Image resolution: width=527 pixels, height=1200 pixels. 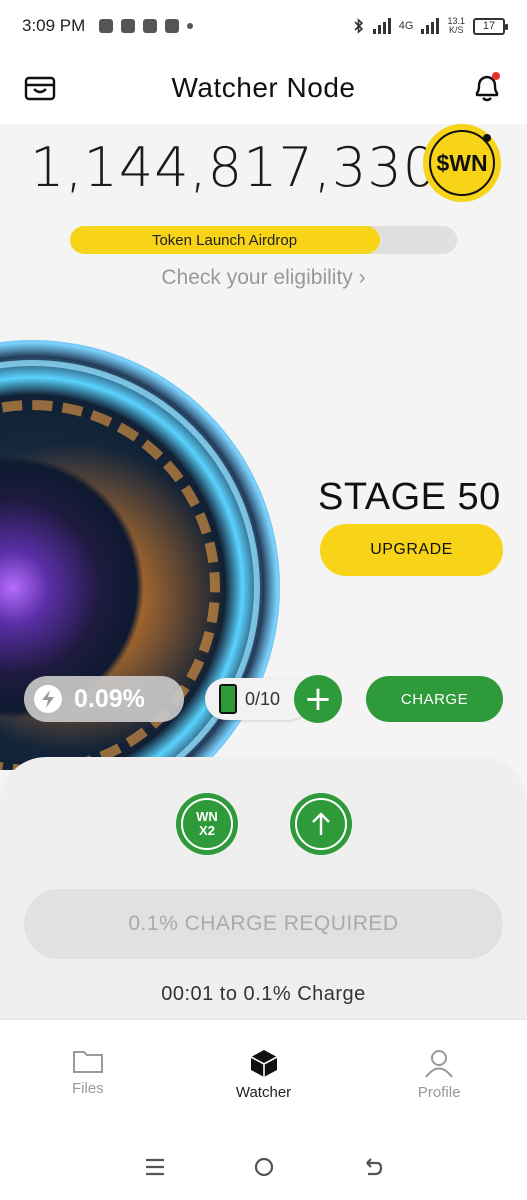 I want to click on status-bar: 3:09 PM 4G 13.1 K/S 17, so click(x=263, y=26).